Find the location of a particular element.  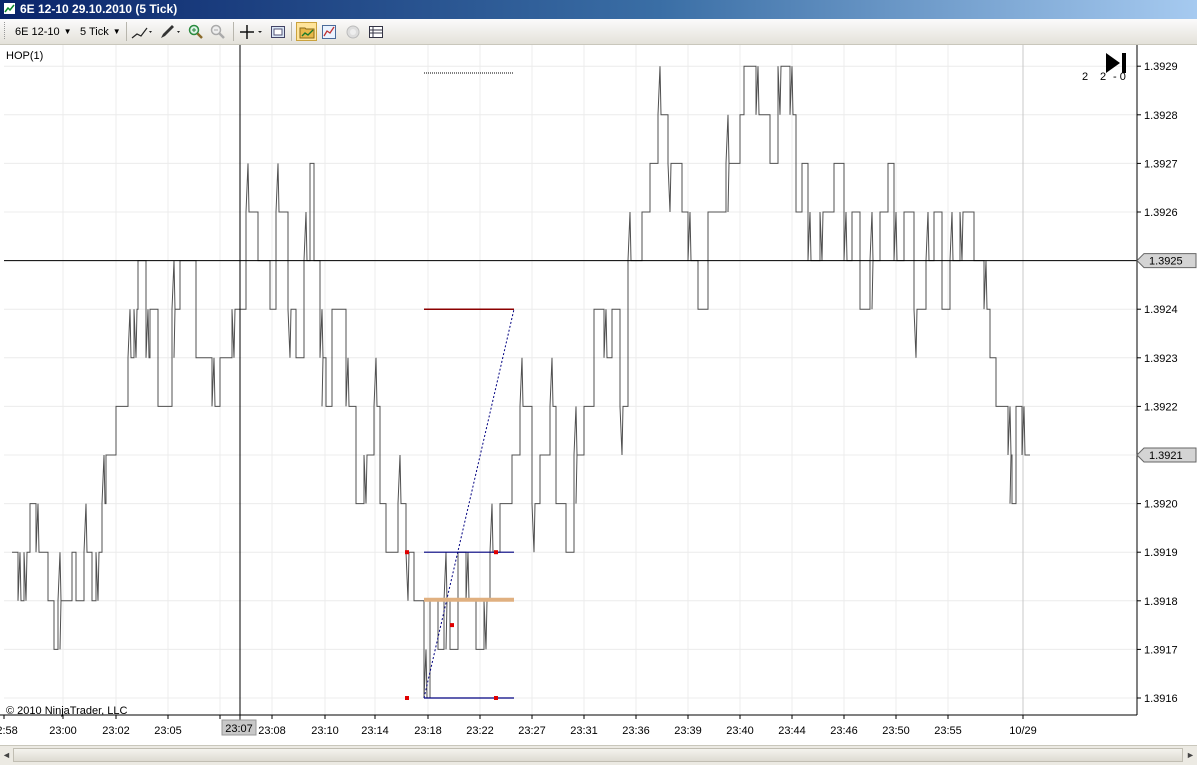

folder-chart-icon is located at coordinates (306, 32).